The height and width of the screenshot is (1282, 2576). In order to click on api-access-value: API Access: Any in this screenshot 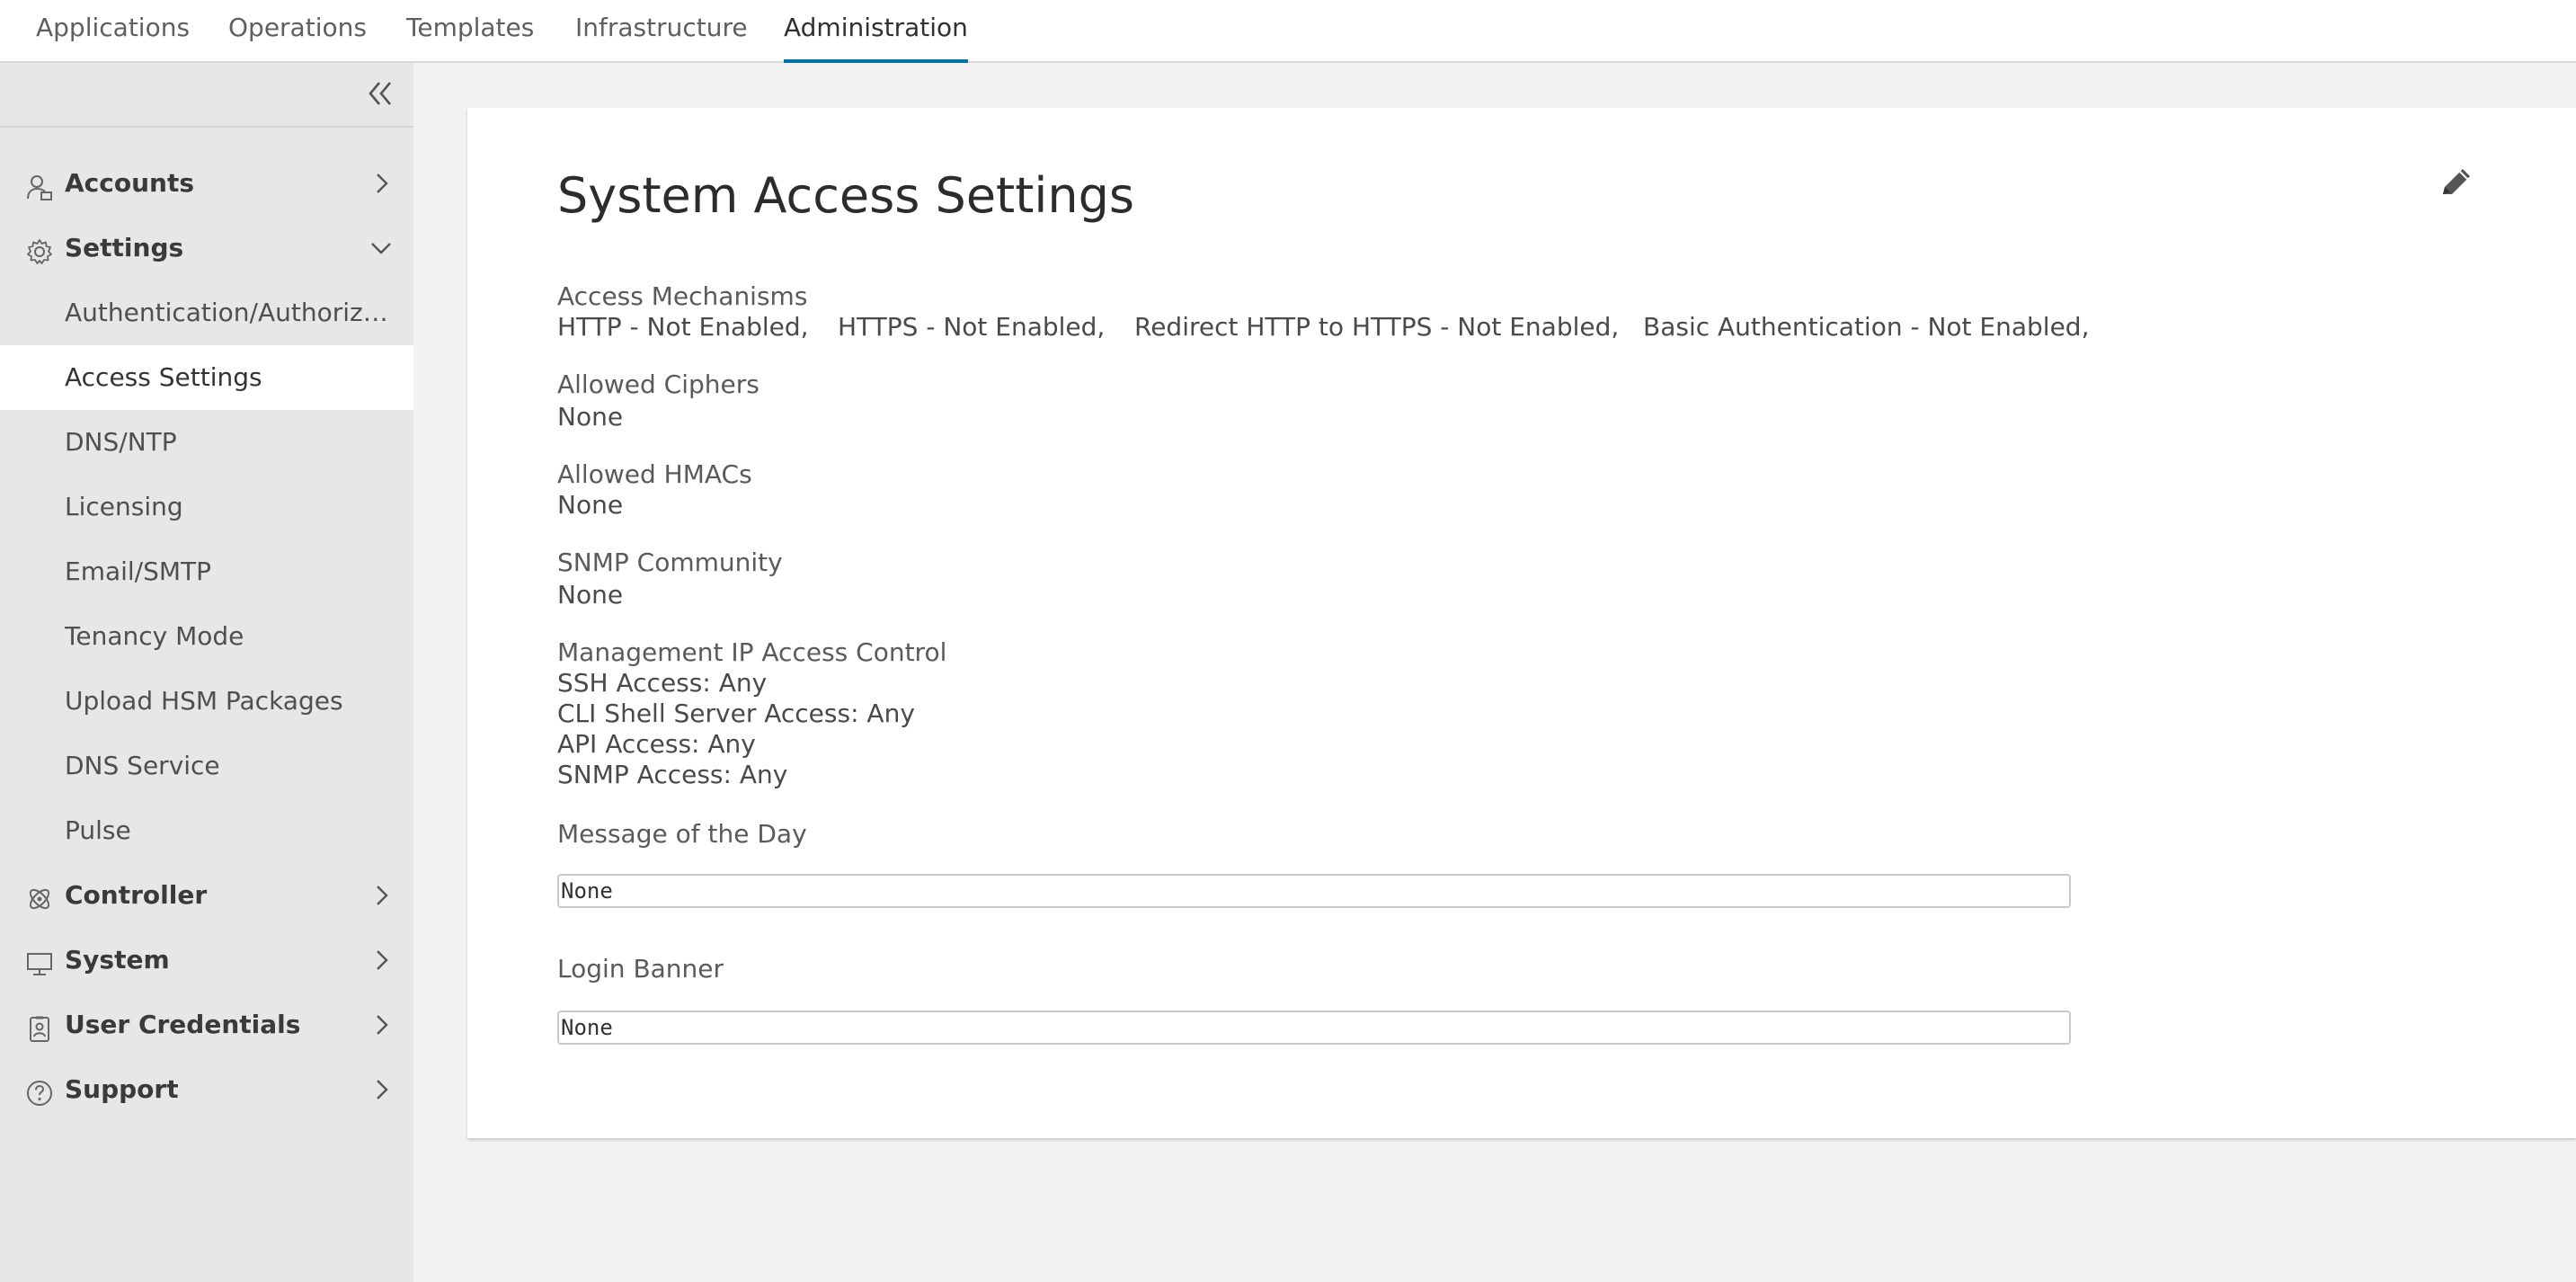, I will do `click(656, 744)`.